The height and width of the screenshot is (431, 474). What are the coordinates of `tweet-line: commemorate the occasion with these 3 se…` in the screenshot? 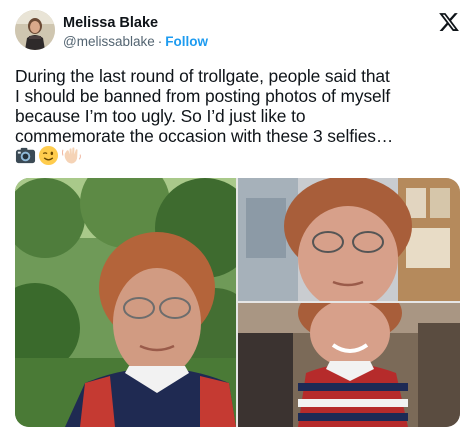 It's located at (204, 136).